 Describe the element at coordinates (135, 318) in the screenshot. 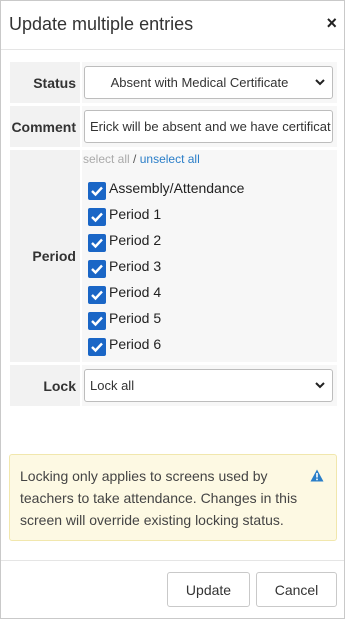

I see `period-checkbox-label: Period 5` at that location.